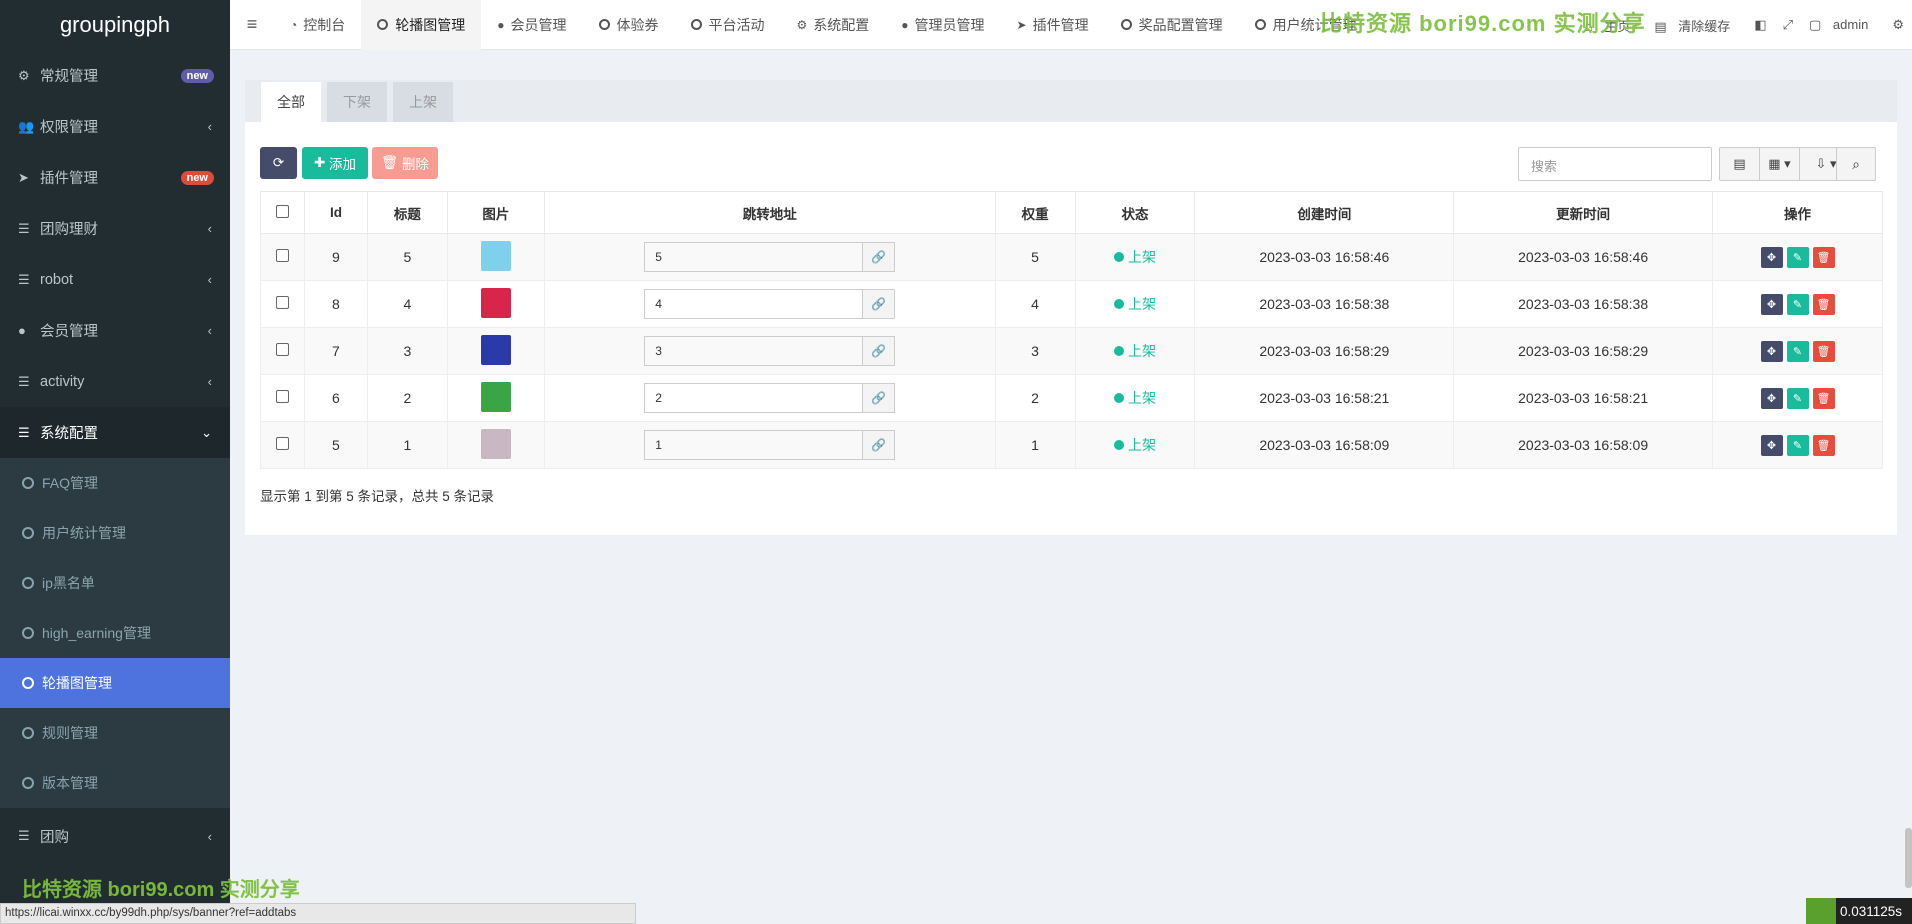 The image size is (1912, 924). Describe the element at coordinates (754, 398) in the screenshot. I see `url-input: 2` at that location.